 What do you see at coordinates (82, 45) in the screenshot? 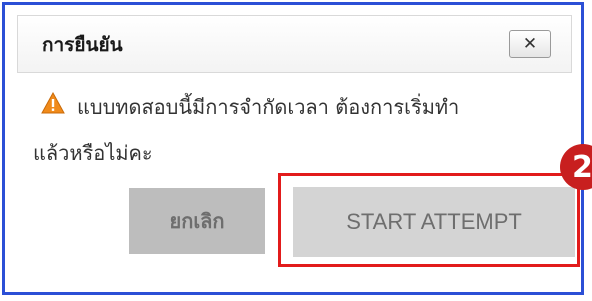
I see `dialog-title: การยืนยัน` at bounding box center [82, 45].